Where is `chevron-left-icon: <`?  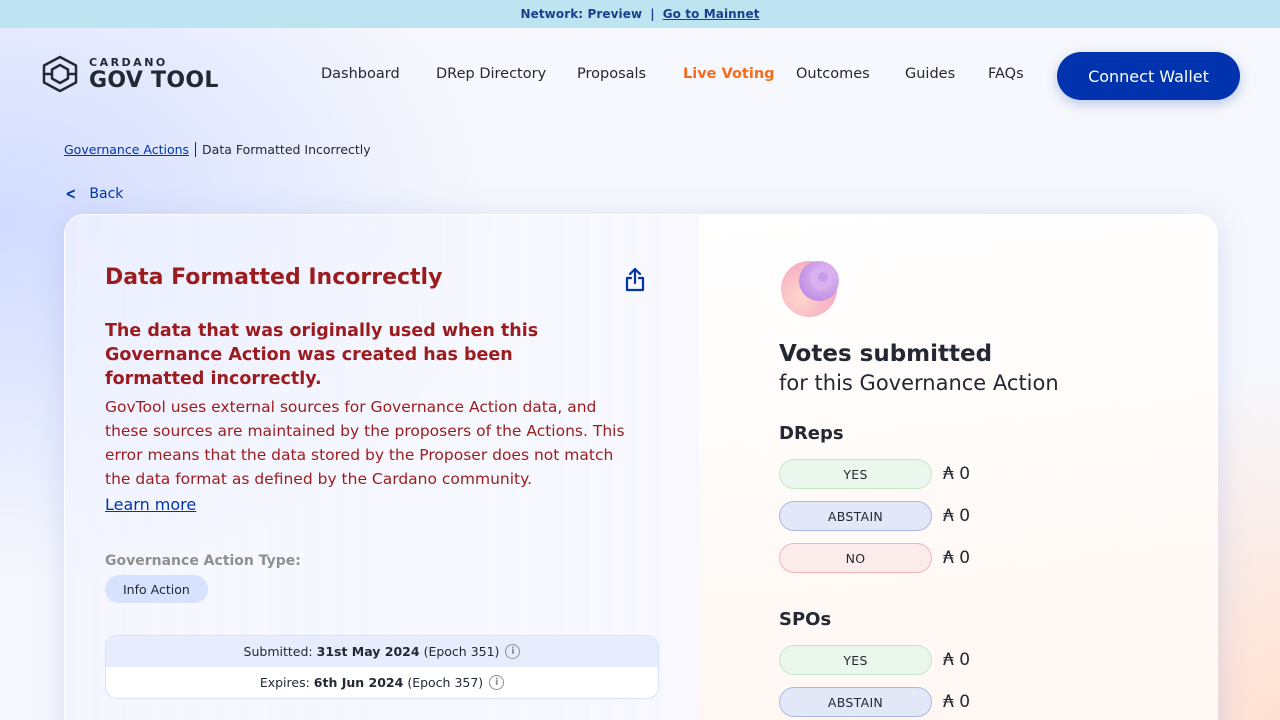 chevron-left-icon: < is located at coordinates (71, 193).